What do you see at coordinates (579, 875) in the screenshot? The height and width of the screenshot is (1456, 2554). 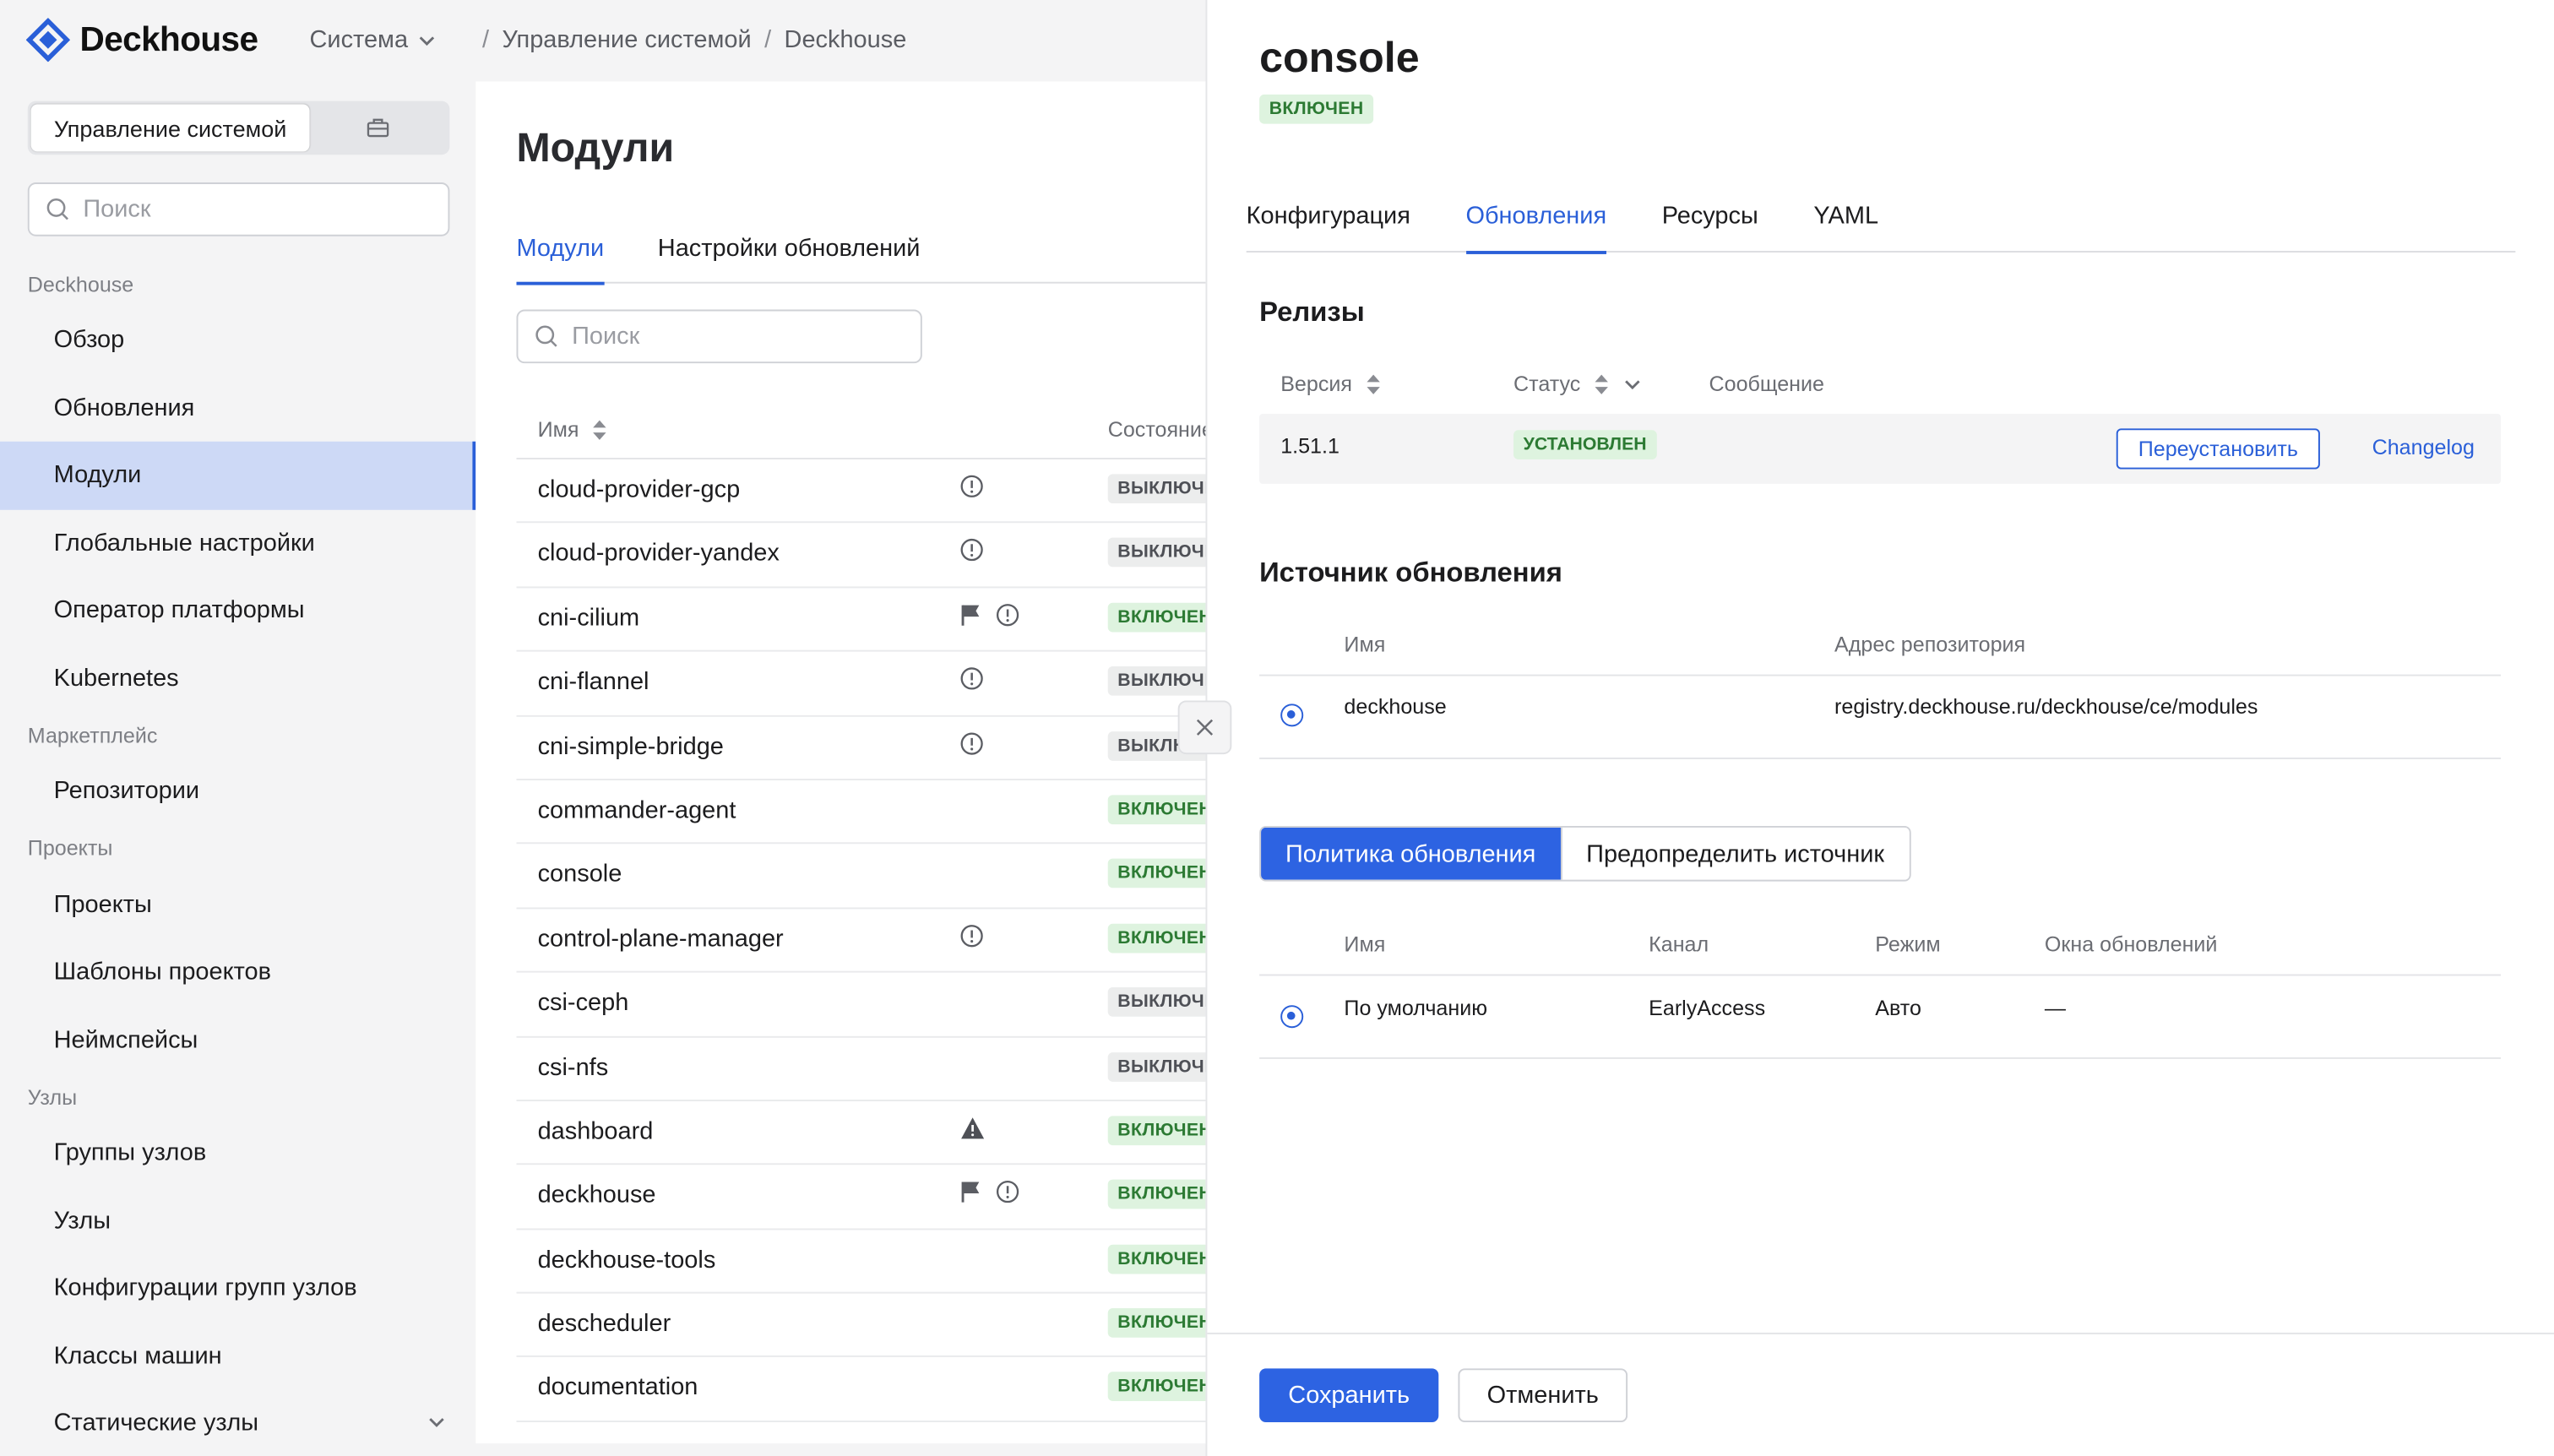 I see `module-name: console` at bounding box center [579, 875].